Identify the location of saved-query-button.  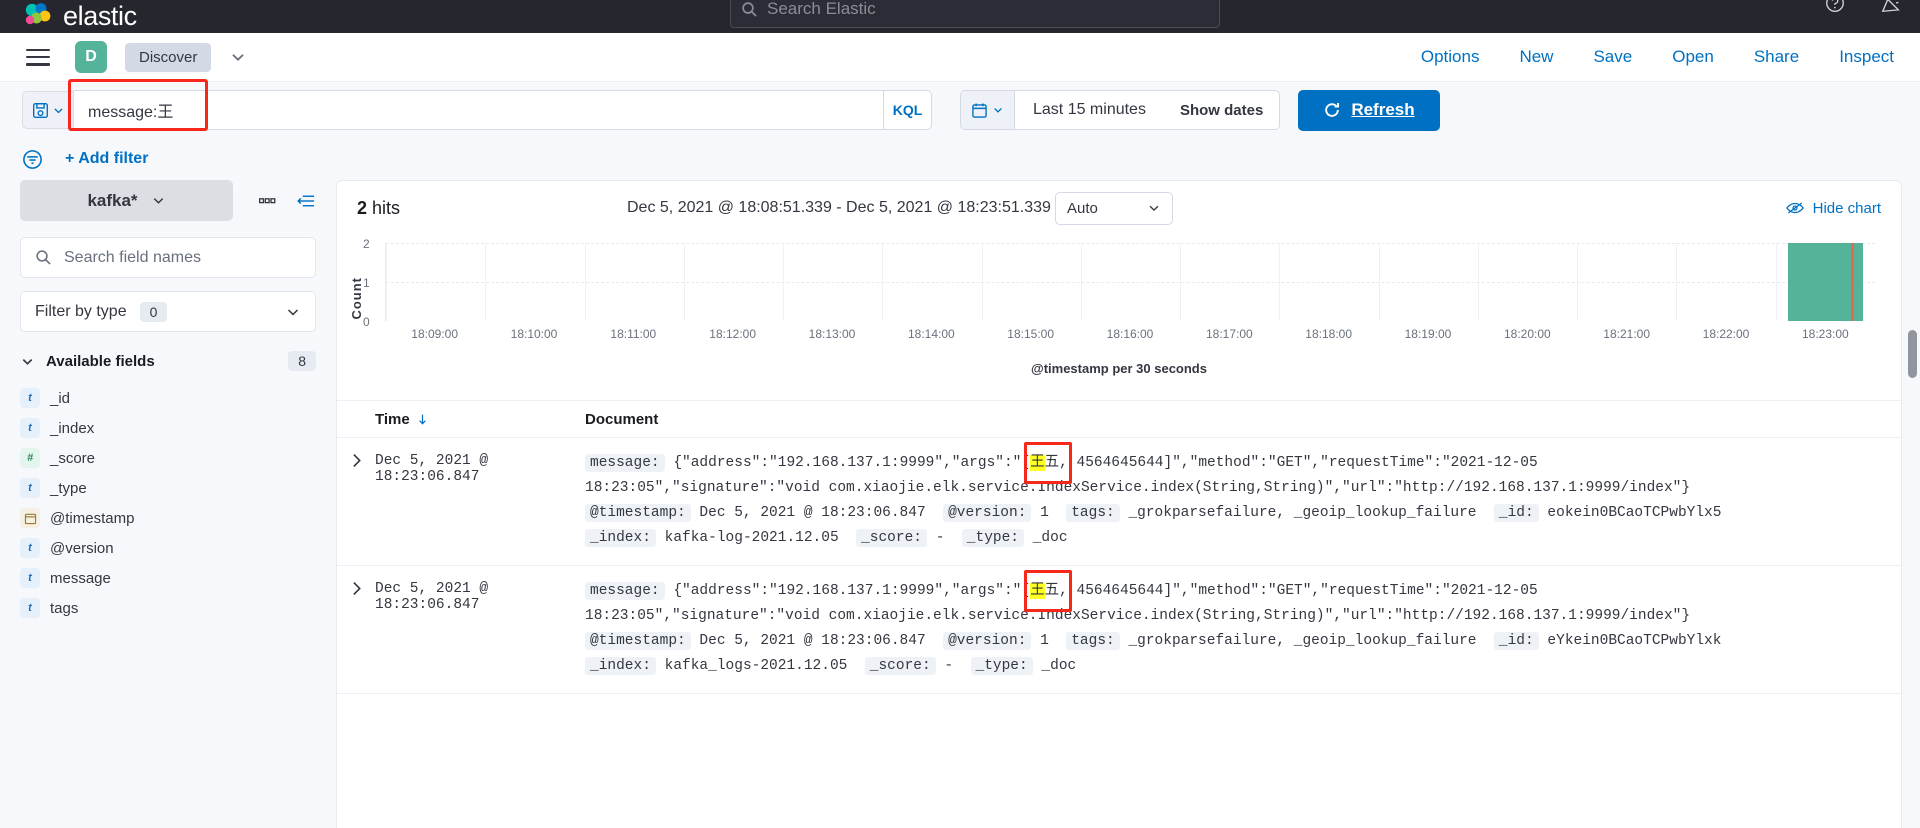
(48, 110).